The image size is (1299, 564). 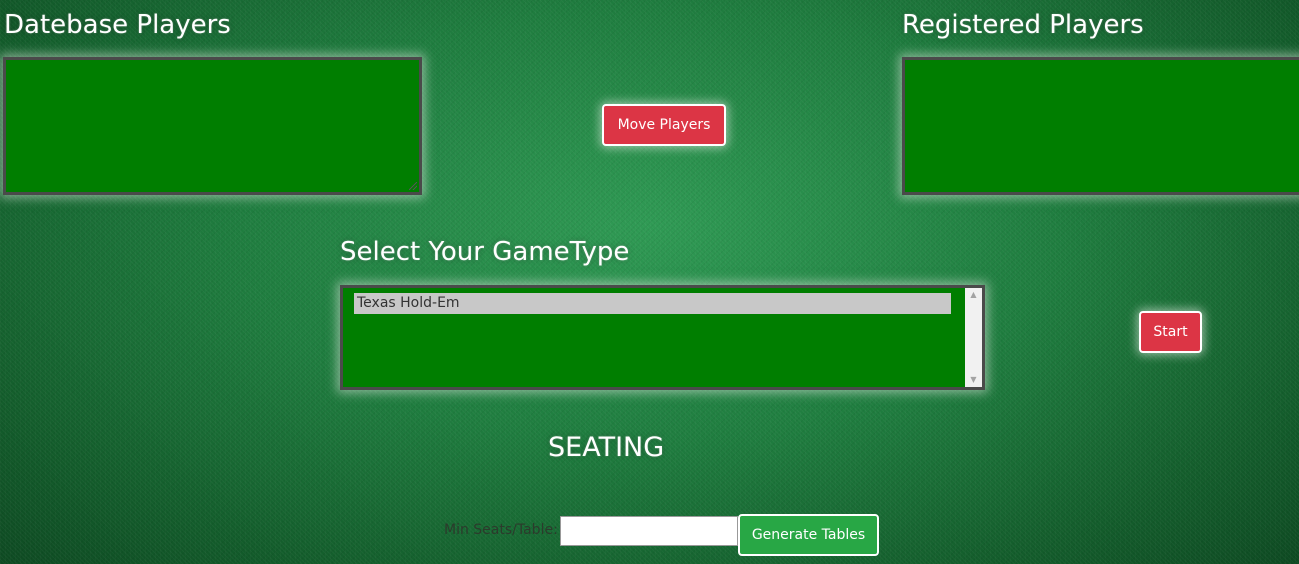 What do you see at coordinates (1023, 25) in the screenshot?
I see `registered-players-heading: Registered Players` at bounding box center [1023, 25].